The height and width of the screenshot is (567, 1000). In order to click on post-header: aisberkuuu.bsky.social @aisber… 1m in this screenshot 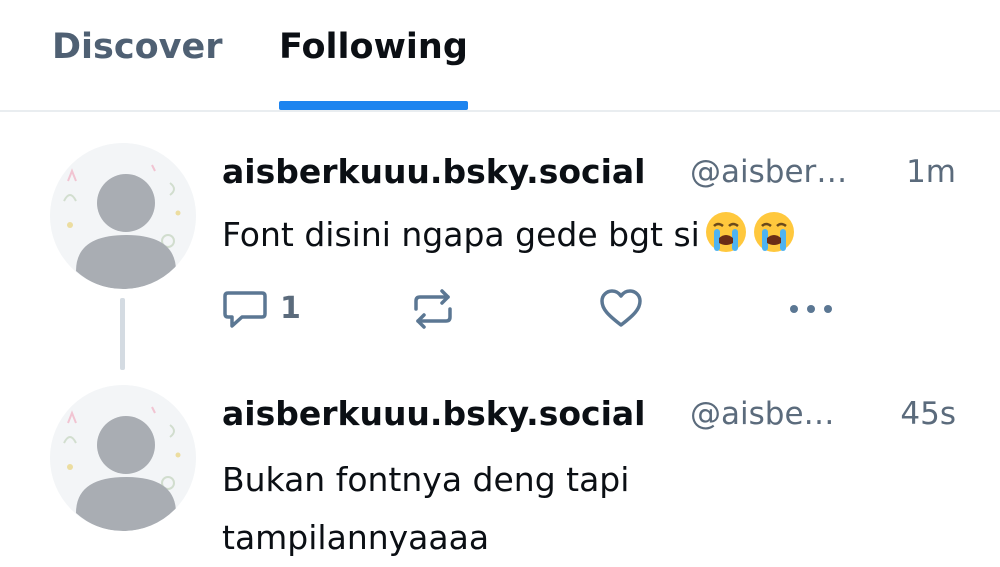, I will do `click(592, 172)`.